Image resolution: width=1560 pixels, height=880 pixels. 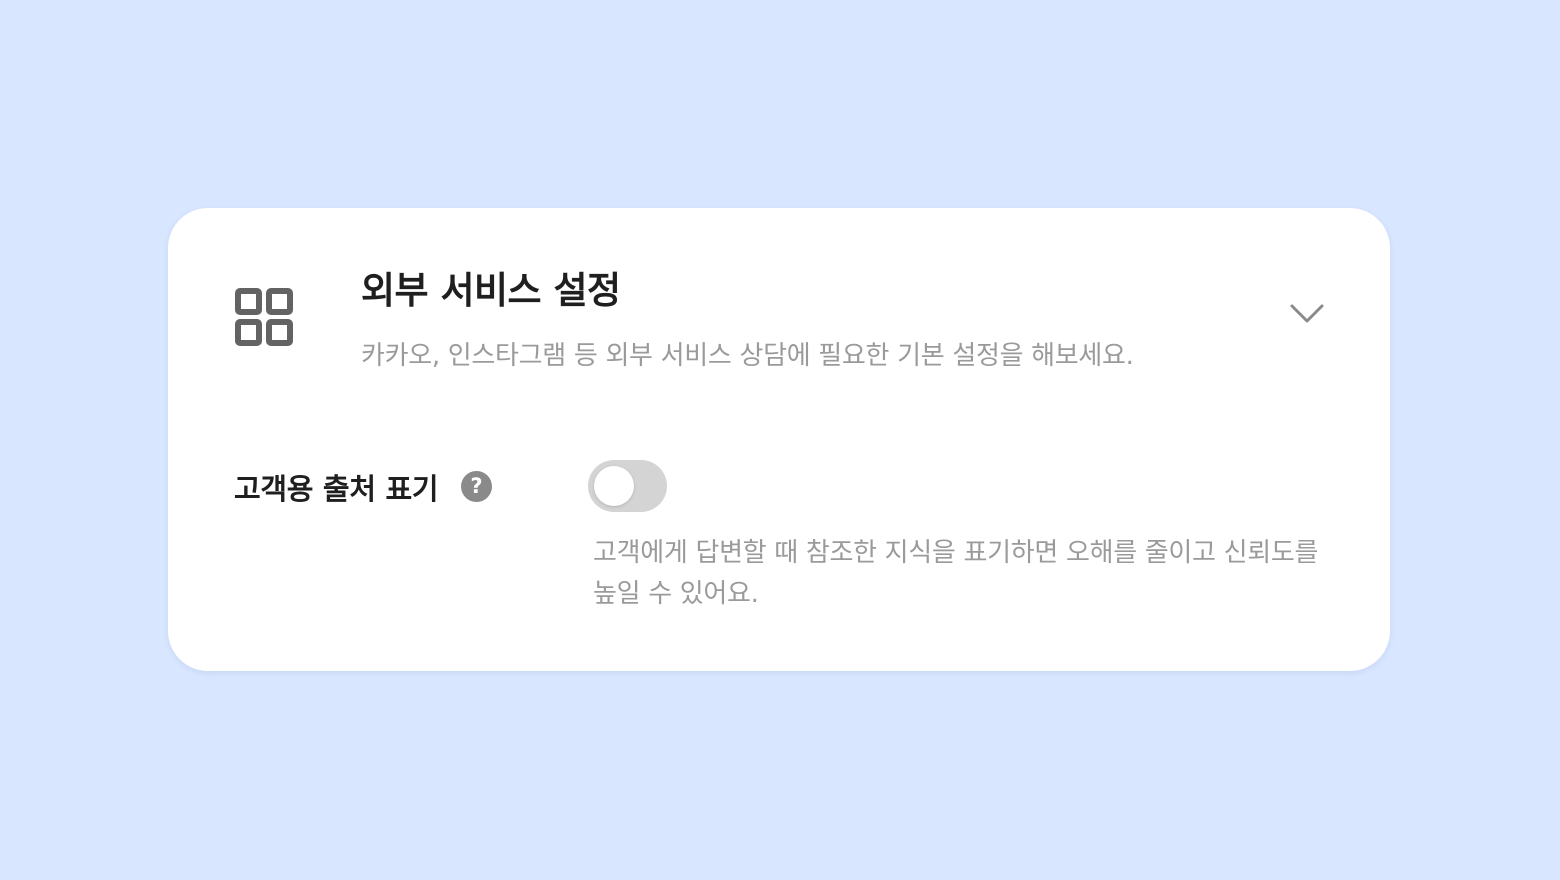 What do you see at coordinates (336, 489) in the screenshot?
I see `source-display-label: 고객용 출처 표기` at bounding box center [336, 489].